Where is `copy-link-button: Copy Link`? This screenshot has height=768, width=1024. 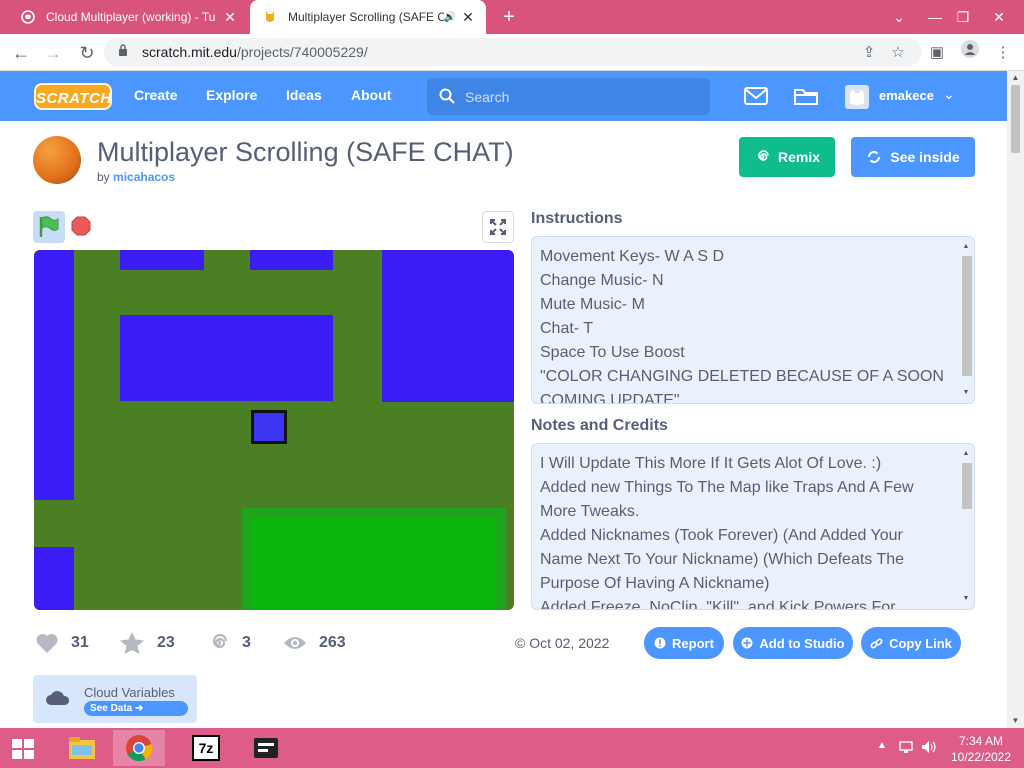 copy-link-button: Copy Link is located at coordinates (911, 643).